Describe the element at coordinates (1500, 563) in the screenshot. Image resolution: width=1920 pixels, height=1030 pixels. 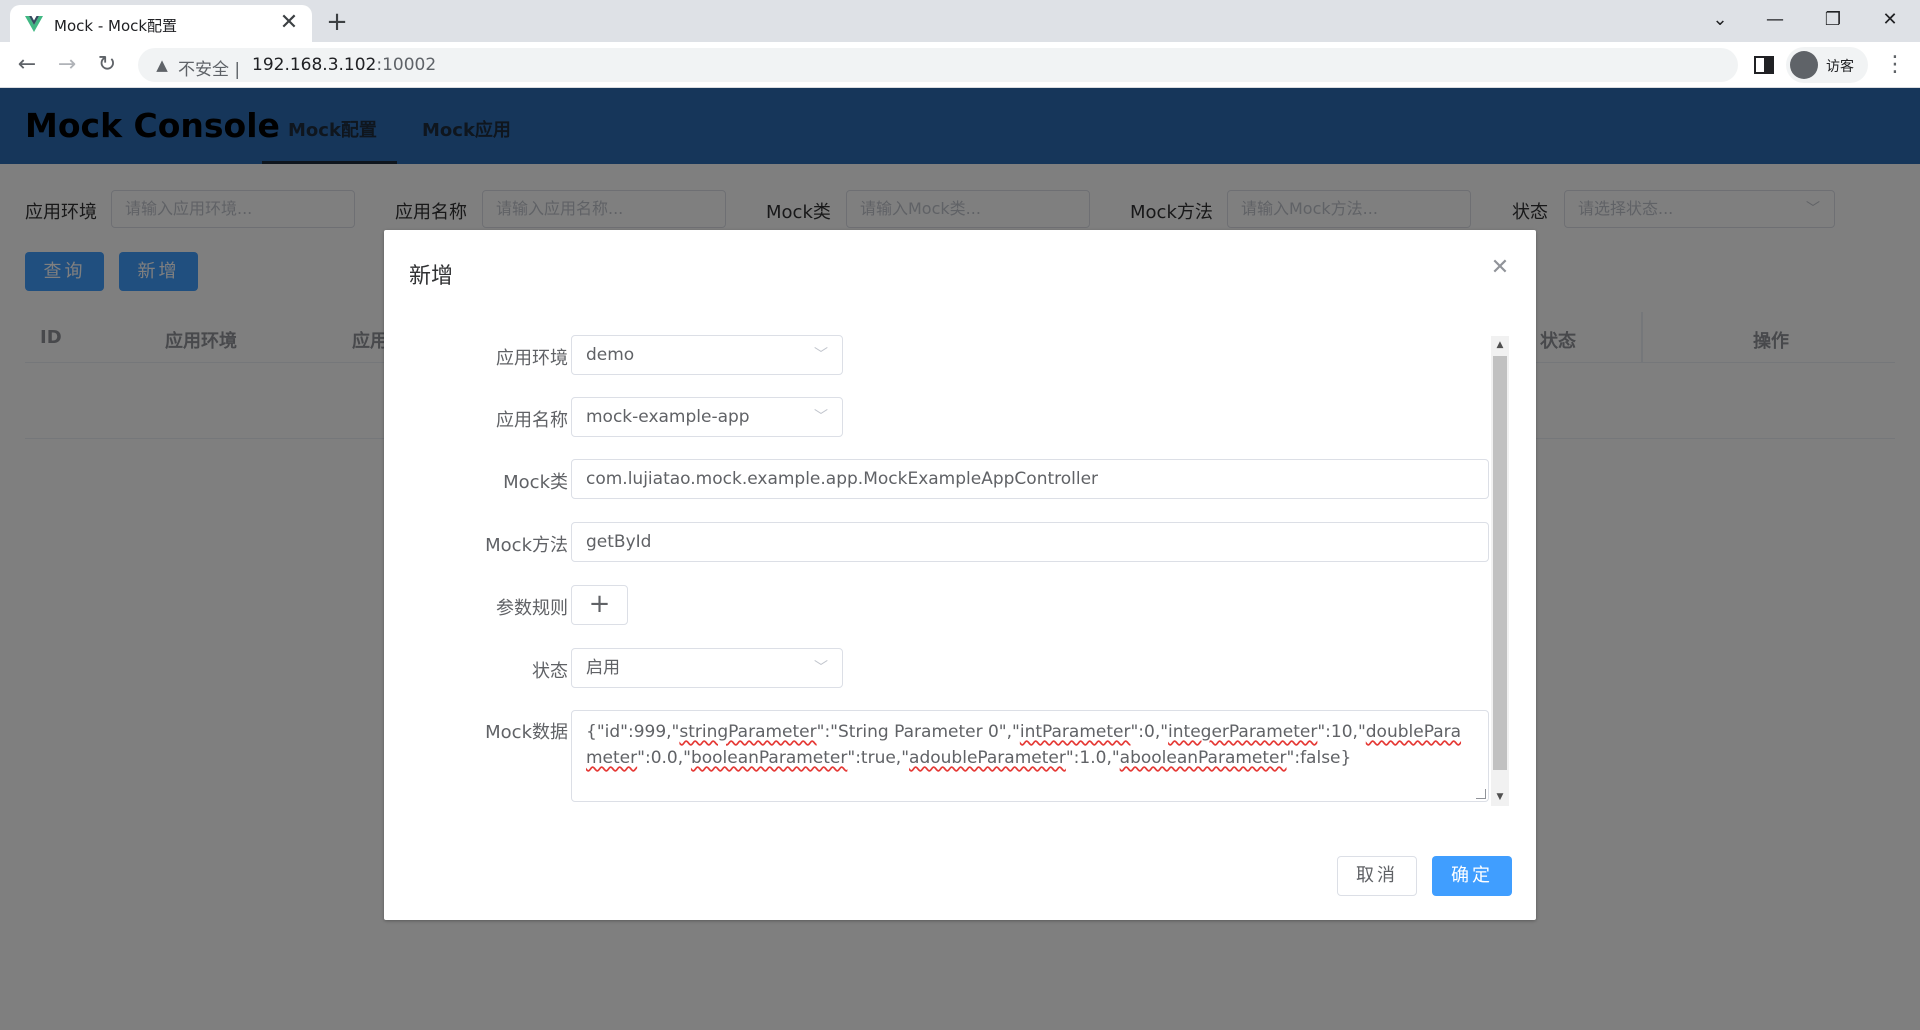
I see `scrollbar-thumb` at that location.